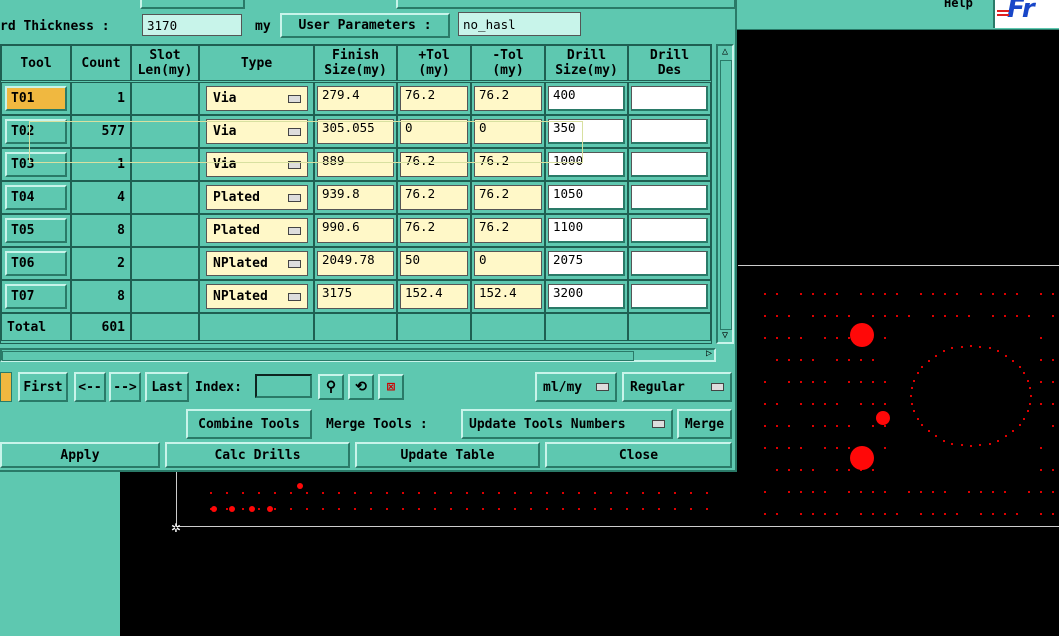 This screenshot has width=1059, height=636. What do you see at coordinates (586, 131) in the screenshot?
I see `drill-size-input: 350` at bounding box center [586, 131].